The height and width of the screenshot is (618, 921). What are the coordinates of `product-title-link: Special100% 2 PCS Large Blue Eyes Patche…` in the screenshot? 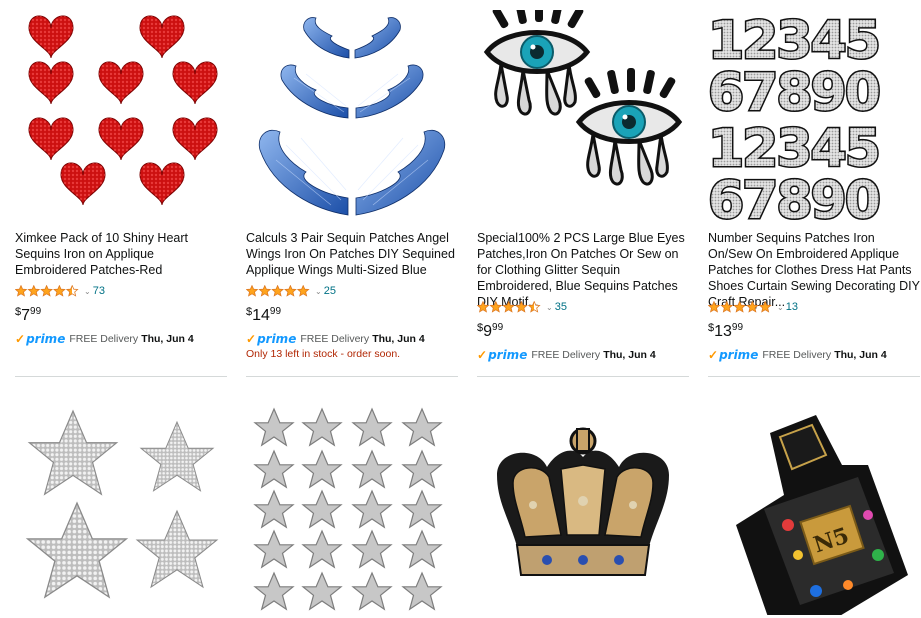 It's located at (583, 270).